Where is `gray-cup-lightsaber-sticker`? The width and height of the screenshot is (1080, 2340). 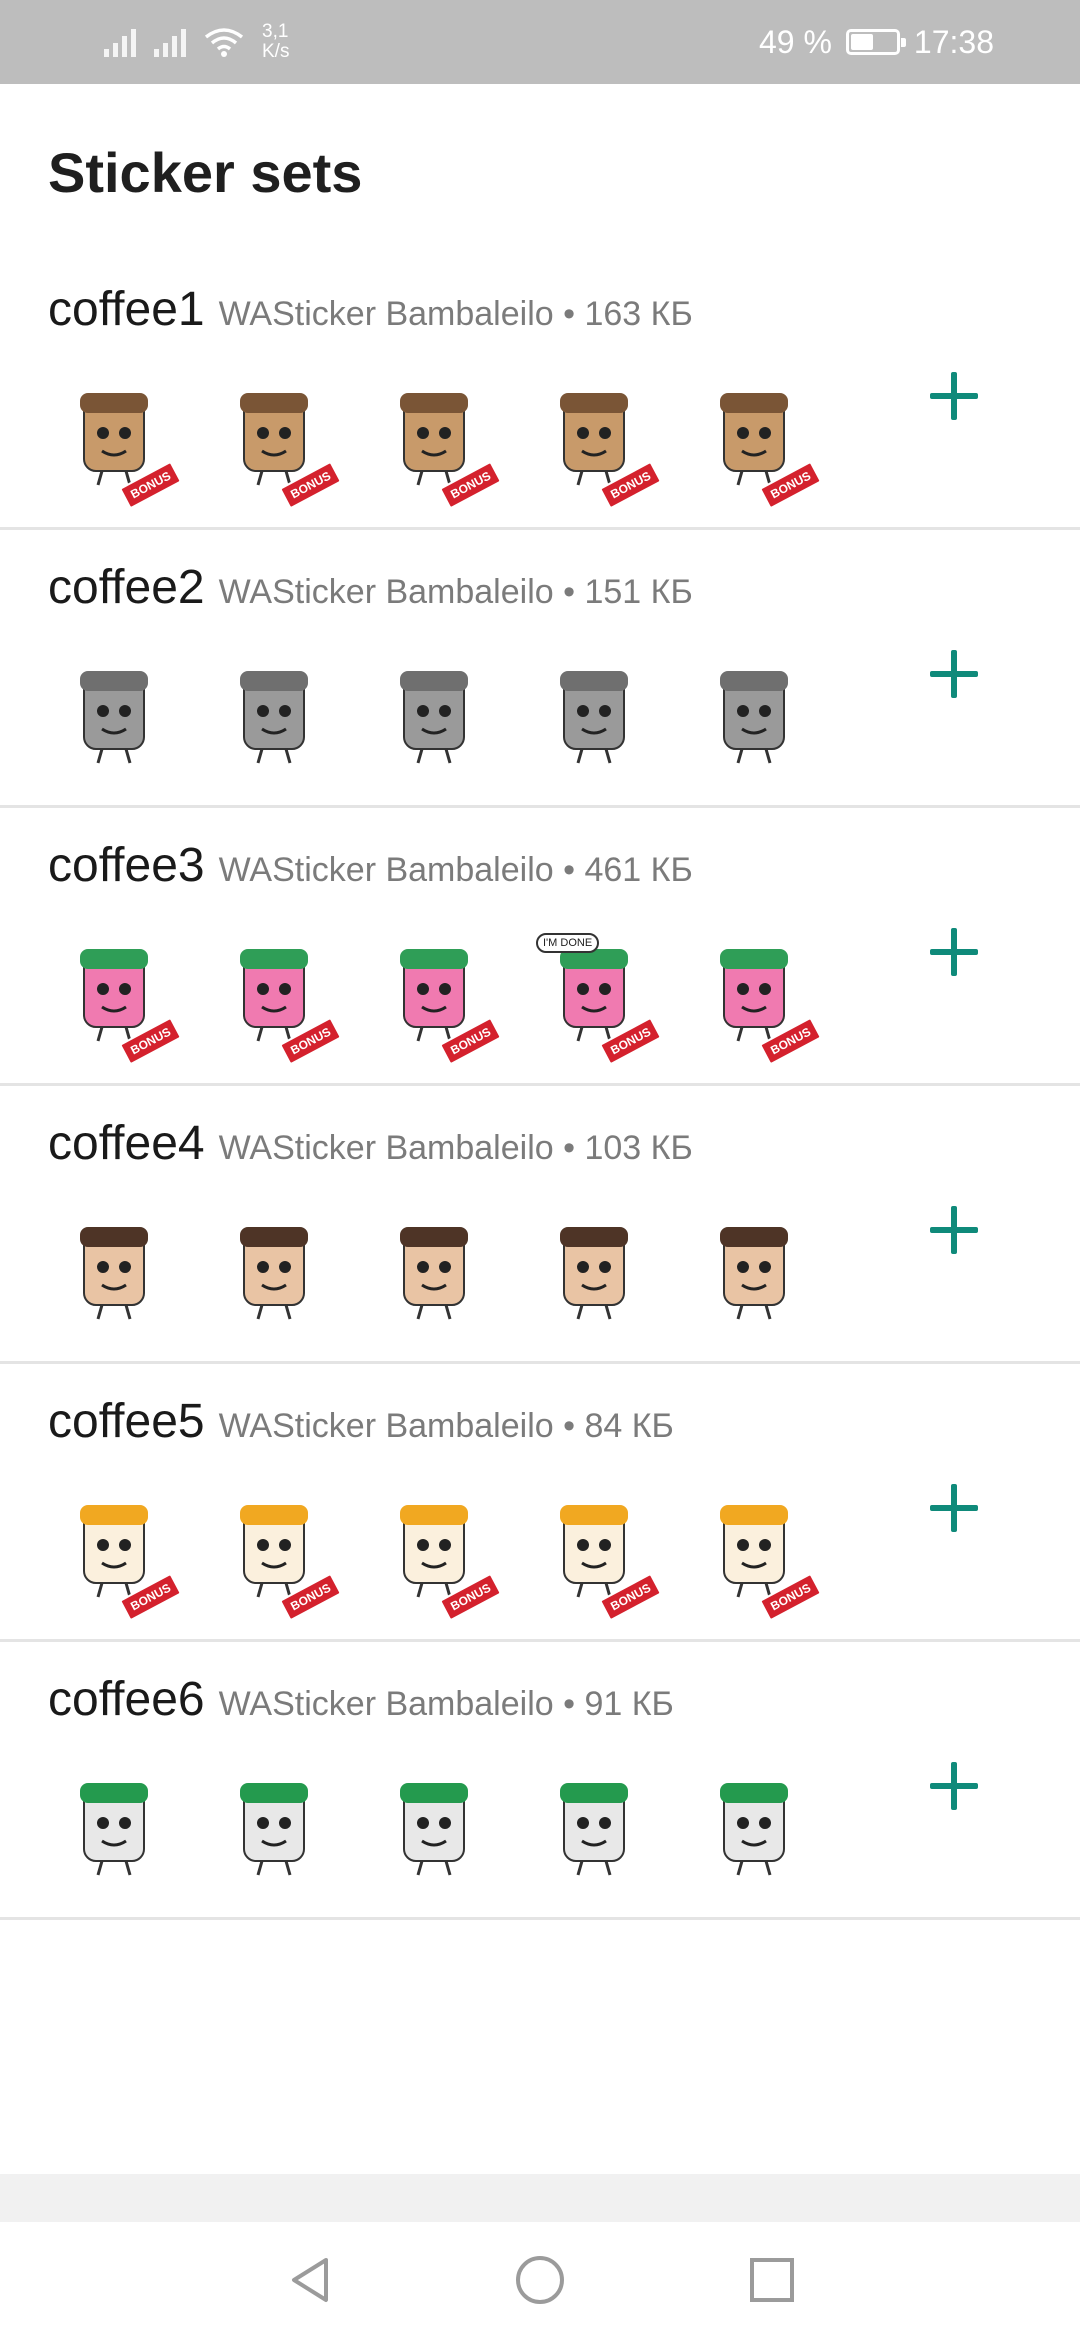
gray-cup-lightsaber-sticker is located at coordinates (754, 713).